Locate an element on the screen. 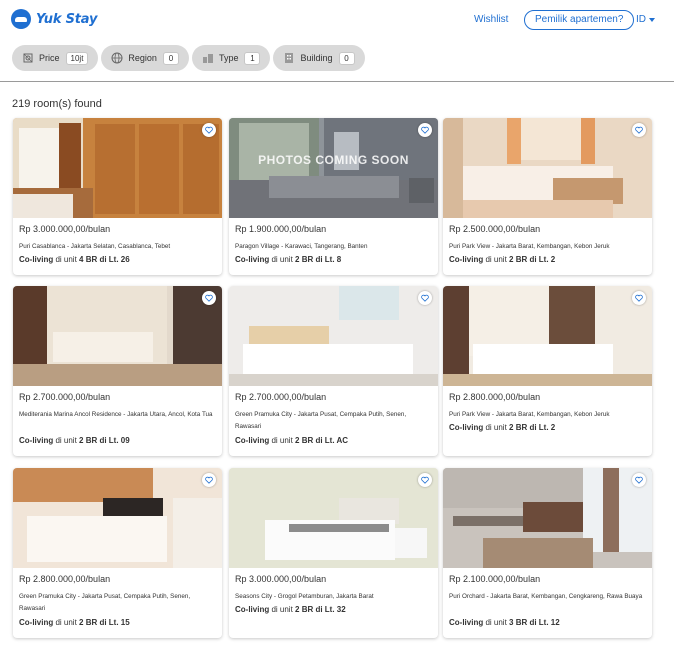  filter-type-label: Type is located at coordinates (228, 58).